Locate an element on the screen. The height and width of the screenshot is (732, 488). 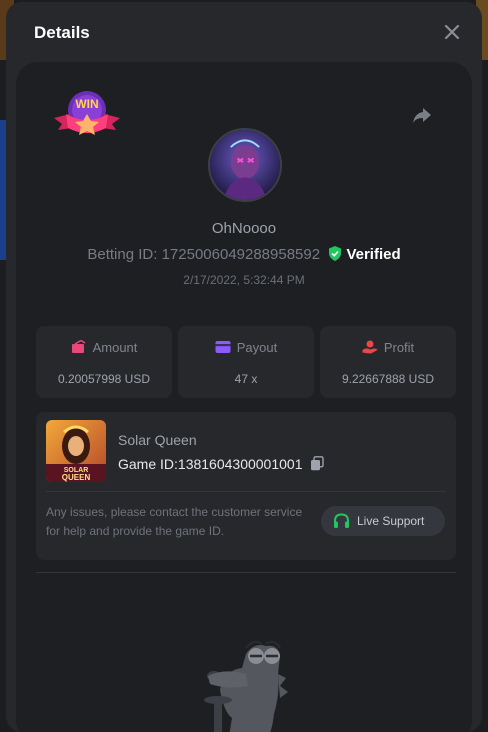
close-button is located at coordinates (452, 32).